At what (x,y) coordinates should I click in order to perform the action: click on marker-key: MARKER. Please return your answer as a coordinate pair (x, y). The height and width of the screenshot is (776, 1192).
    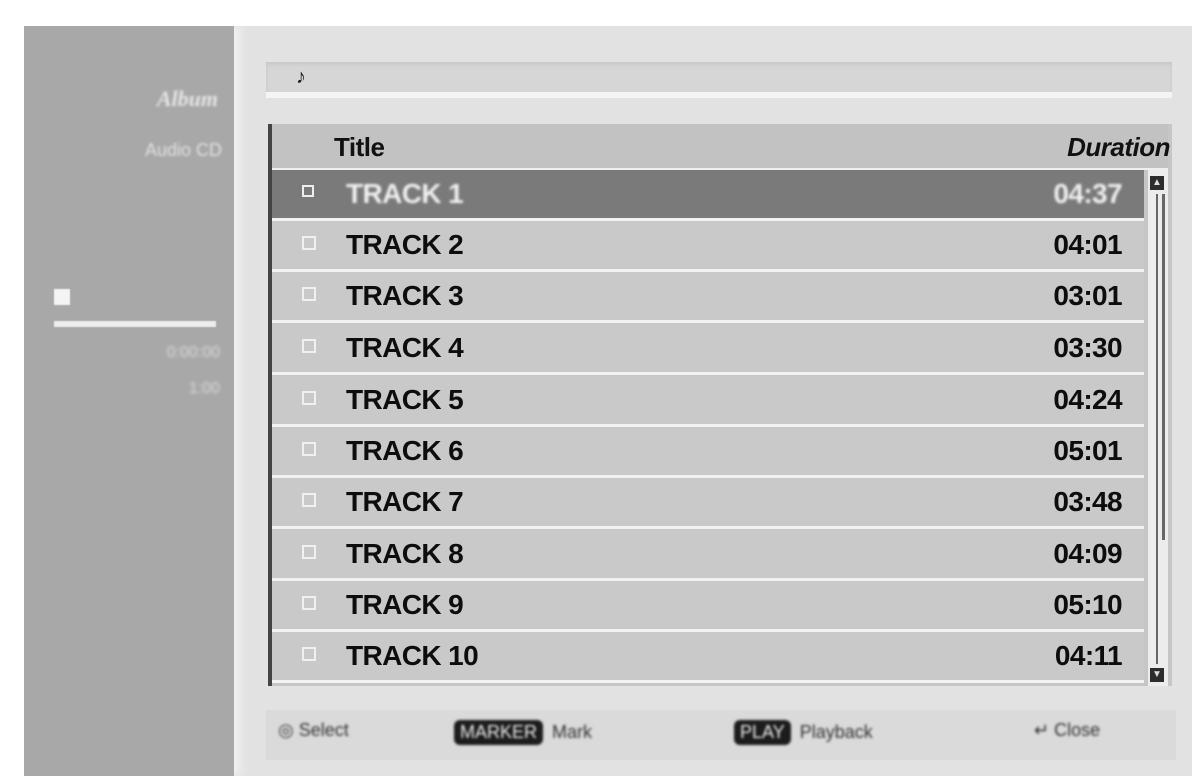
    Looking at the image, I should click on (499, 732).